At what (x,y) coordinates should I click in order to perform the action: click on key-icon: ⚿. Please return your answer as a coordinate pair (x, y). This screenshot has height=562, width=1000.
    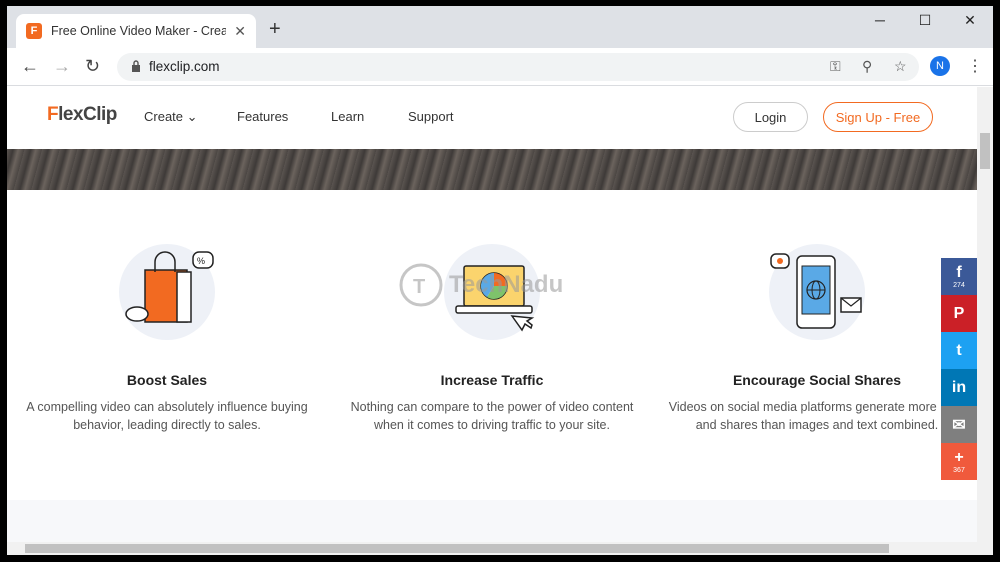
    Looking at the image, I should click on (835, 66).